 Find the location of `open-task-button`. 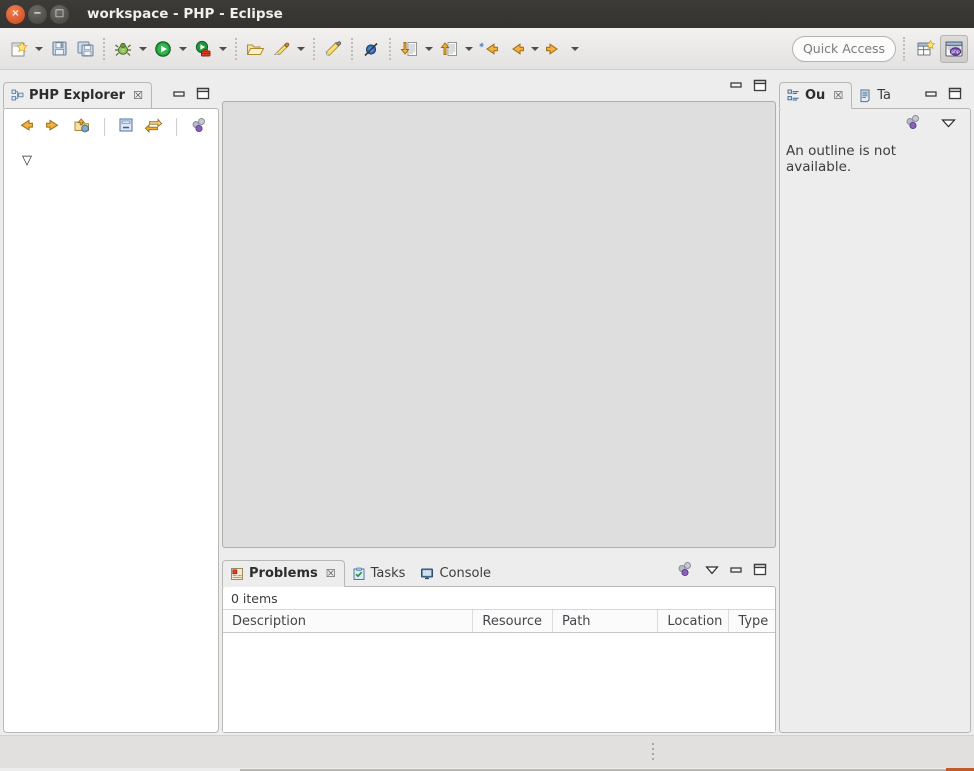

open-task-button is located at coordinates (255, 49).